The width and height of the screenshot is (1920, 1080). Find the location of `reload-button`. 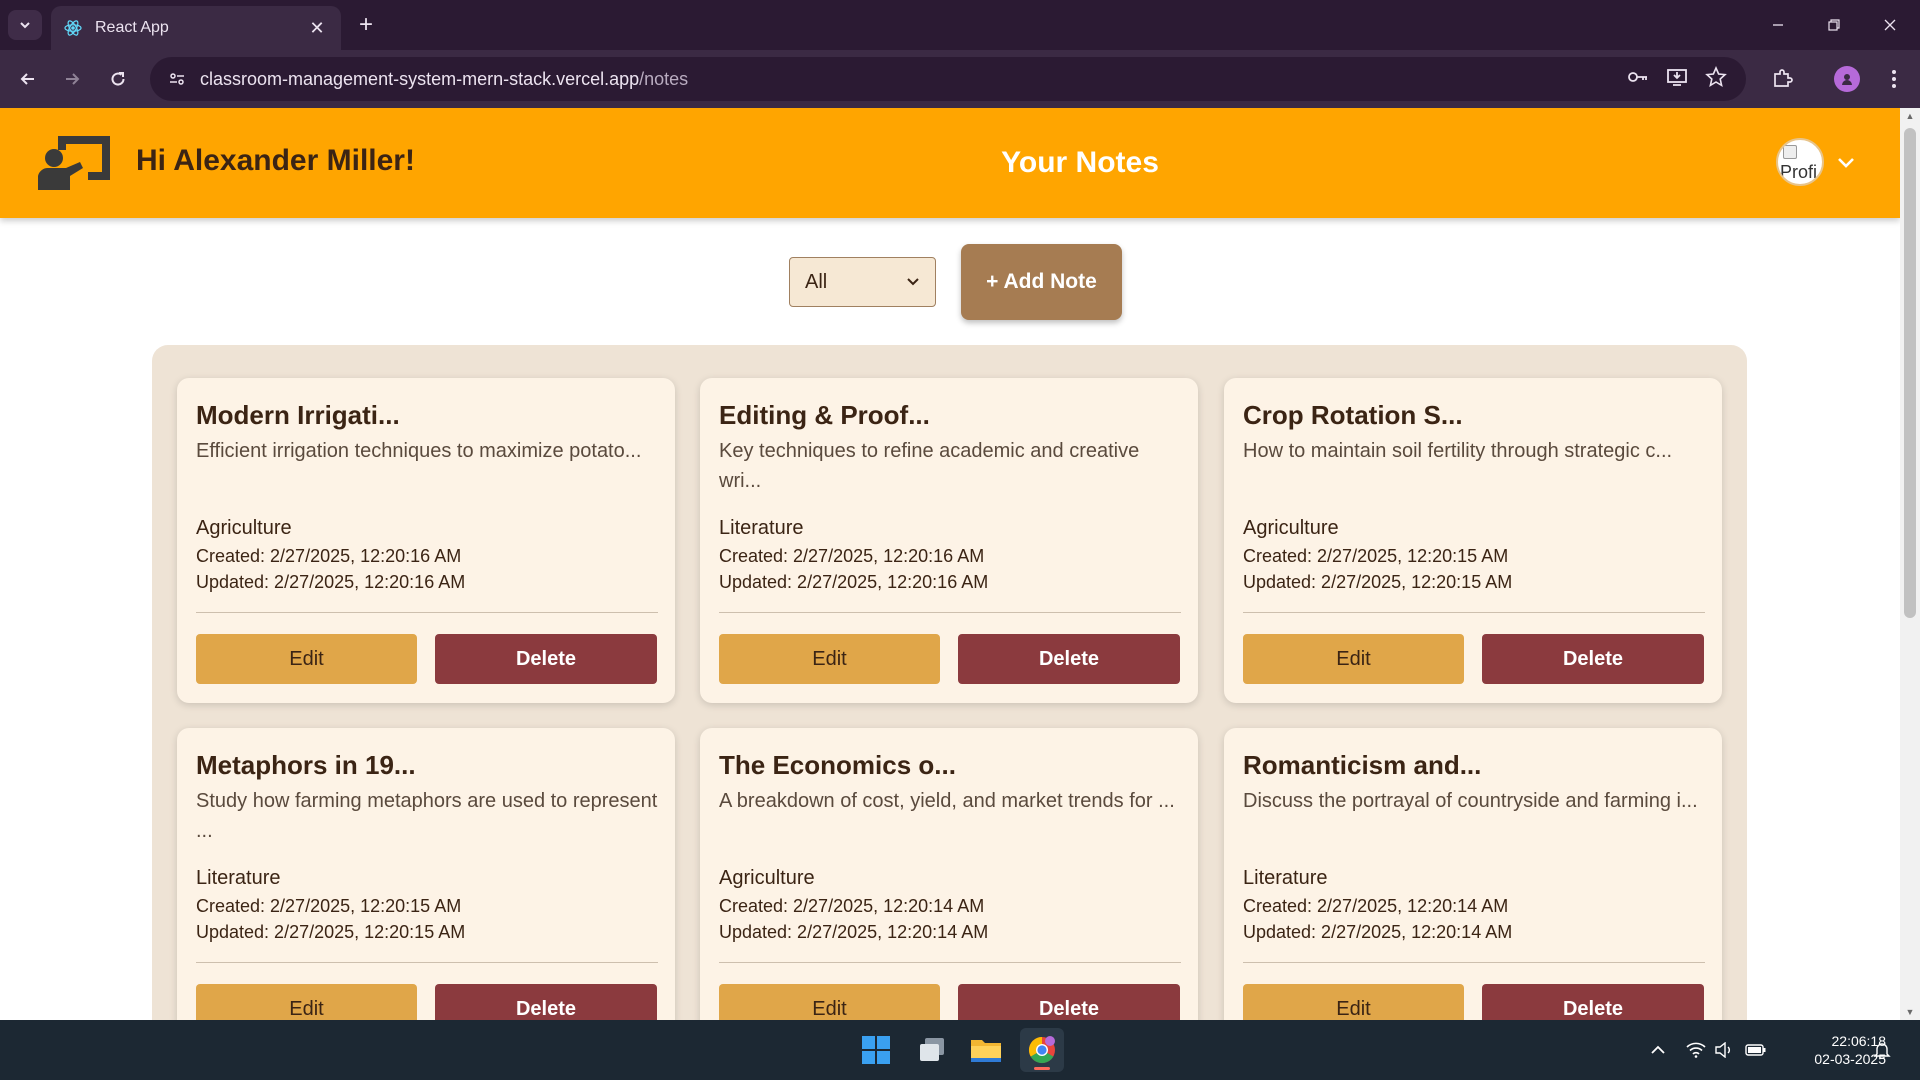

reload-button is located at coordinates (118, 79).